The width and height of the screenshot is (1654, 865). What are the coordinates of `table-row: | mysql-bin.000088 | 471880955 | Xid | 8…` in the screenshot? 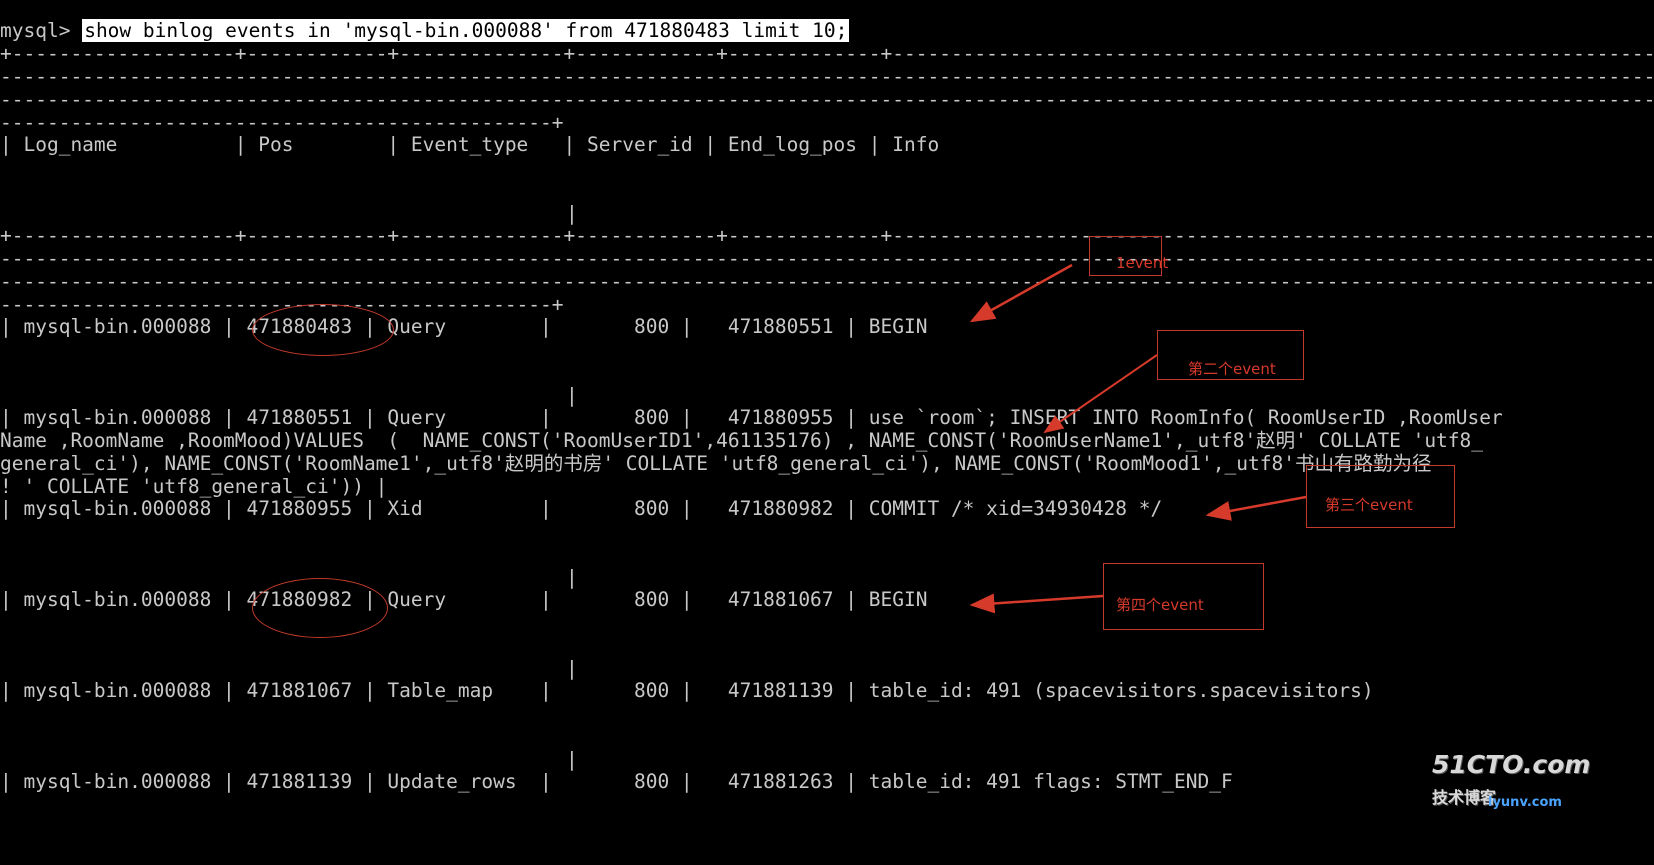 It's located at (581, 508).